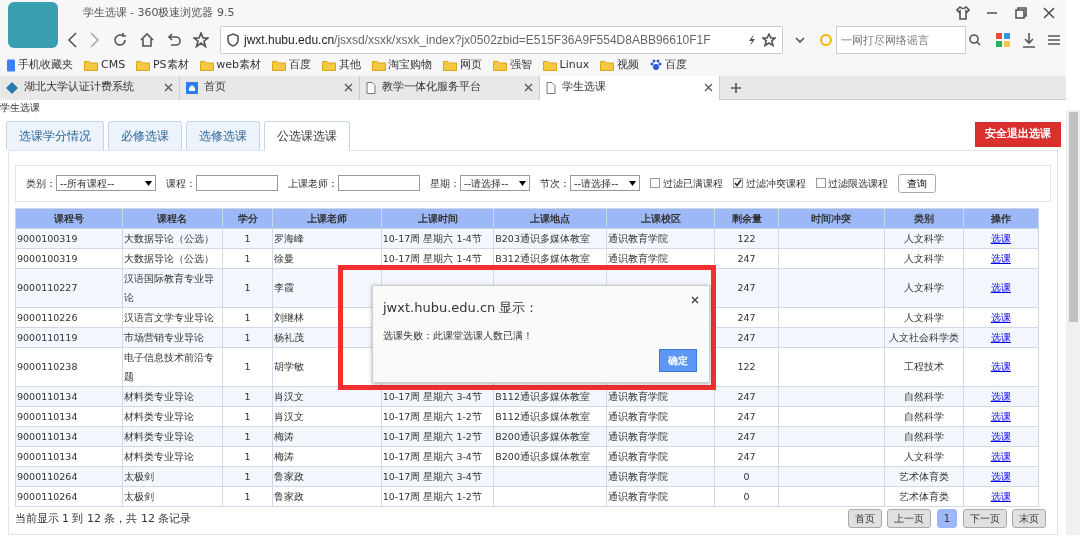 Image resolution: width=1080 pixels, height=557 pixels. I want to click on table-cell: 9000110227, so click(68, 287).